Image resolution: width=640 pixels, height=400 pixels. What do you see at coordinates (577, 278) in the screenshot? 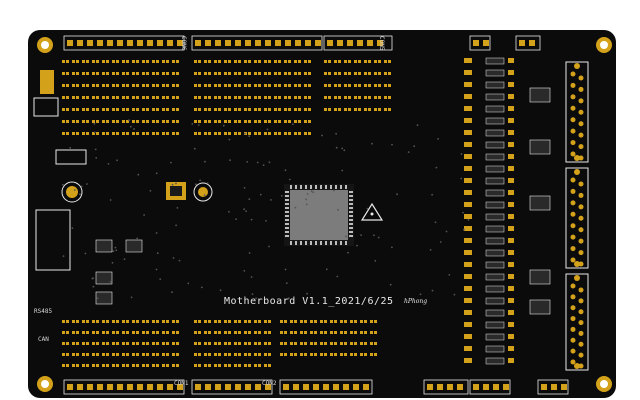
I see `db-mount` at bounding box center [577, 278].